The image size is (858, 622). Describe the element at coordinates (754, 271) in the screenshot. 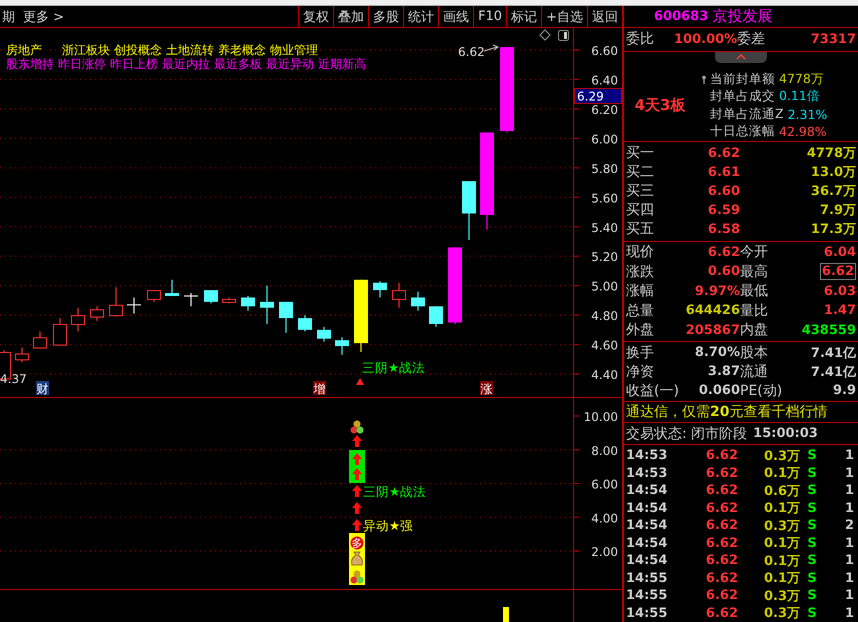

I see `quote-label: 最高` at that location.